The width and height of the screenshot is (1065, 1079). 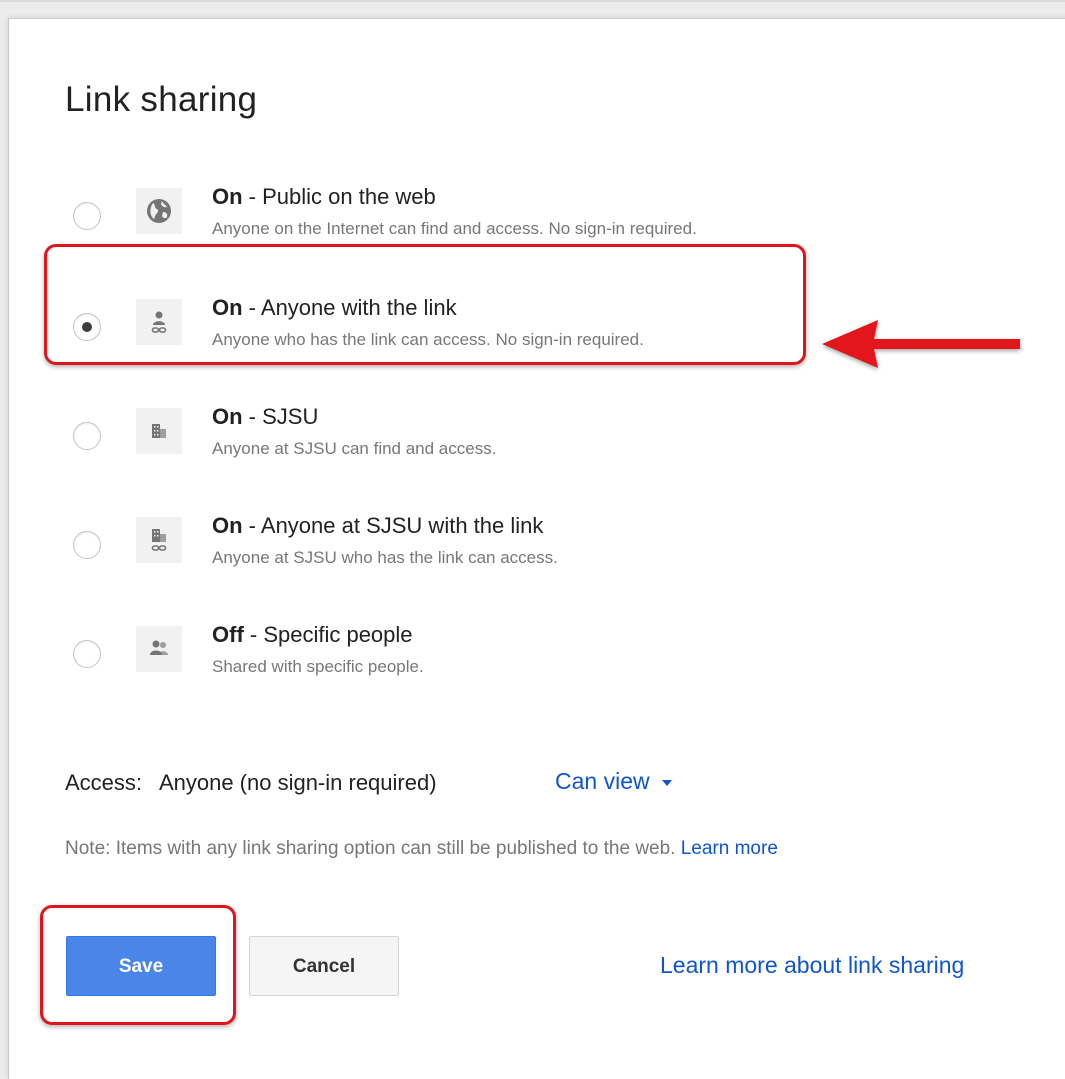 I want to click on permission-label: Can view, so click(x=602, y=781).